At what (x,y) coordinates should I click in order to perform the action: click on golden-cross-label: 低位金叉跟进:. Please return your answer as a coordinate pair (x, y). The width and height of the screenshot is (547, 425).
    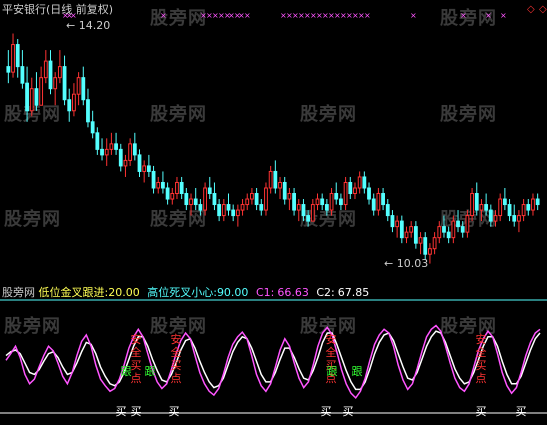
    Looking at the image, I should click on (73, 292).